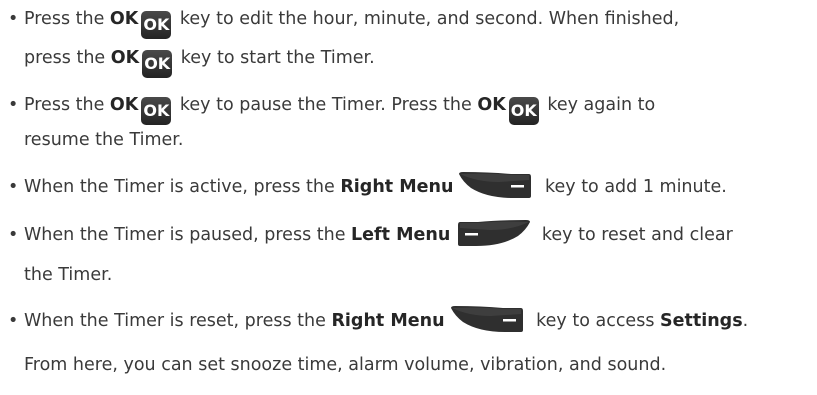 Image resolution: width=817 pixels, height=395 pixels. What do you see at coordinates (634, 235) in the screenshot?
I see `bullet-text: key to reset and clear` at bounding box center [634, 235].